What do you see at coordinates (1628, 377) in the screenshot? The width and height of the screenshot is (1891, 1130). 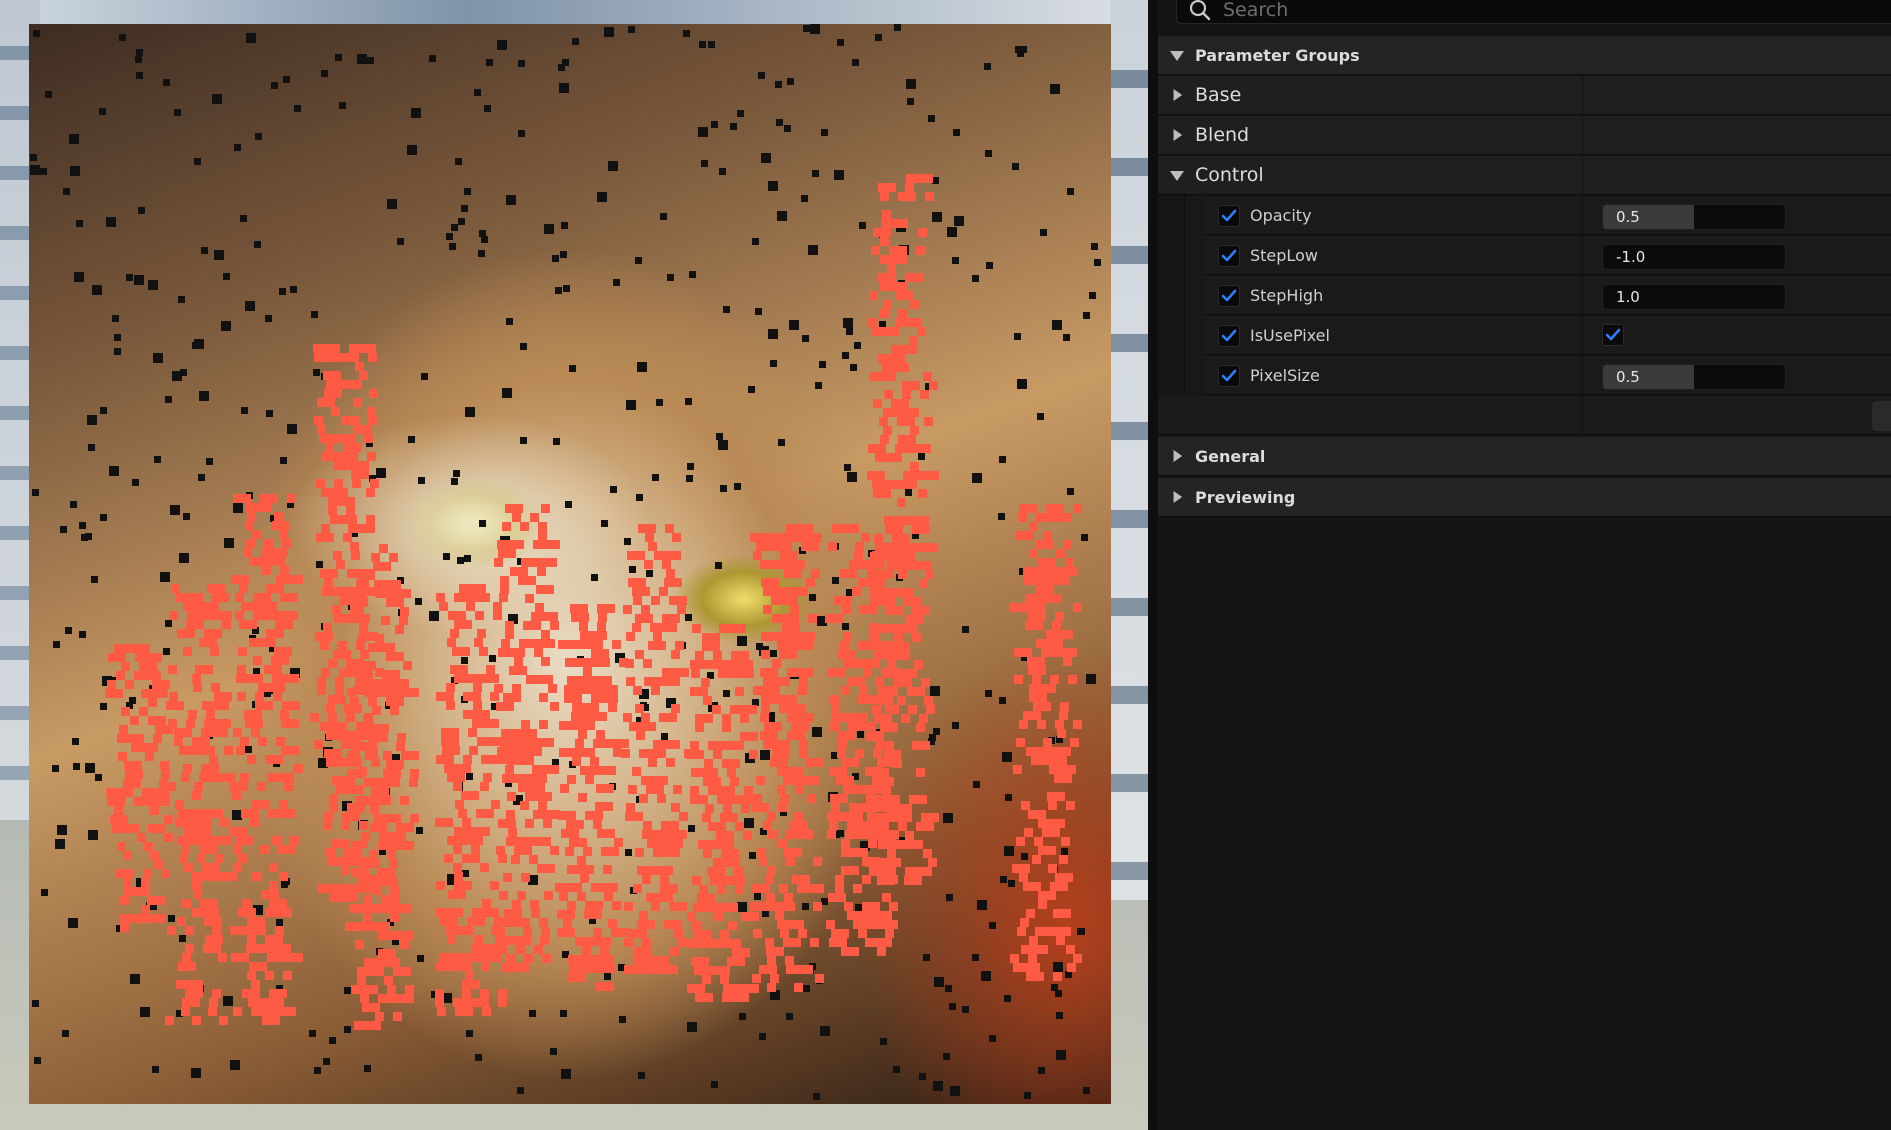 I see `pixelsize-value: 0.5` at bounding box center [1628, 377].